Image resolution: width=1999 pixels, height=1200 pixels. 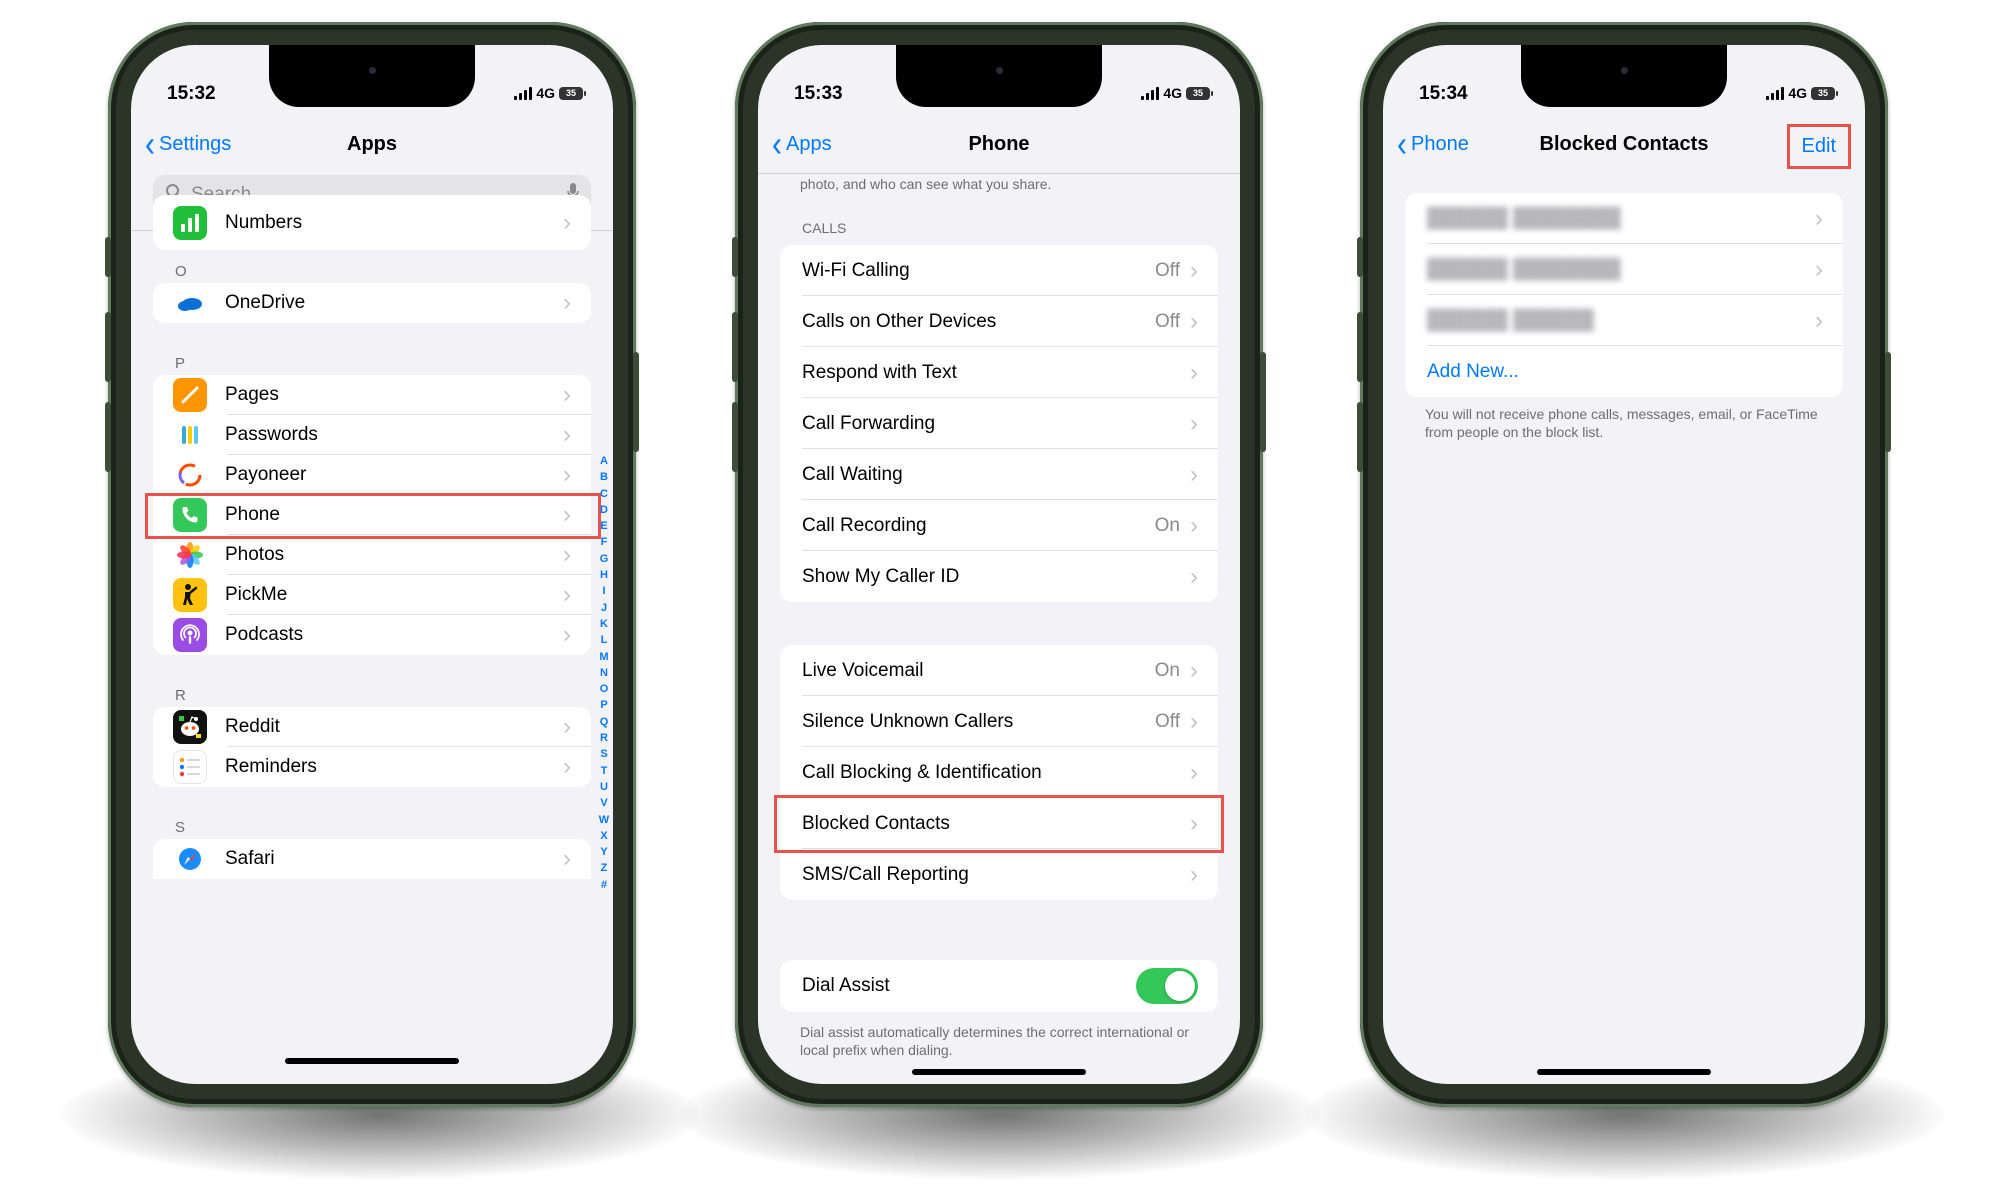 I want to click on index-letter: V, so click(x=604, y=803).